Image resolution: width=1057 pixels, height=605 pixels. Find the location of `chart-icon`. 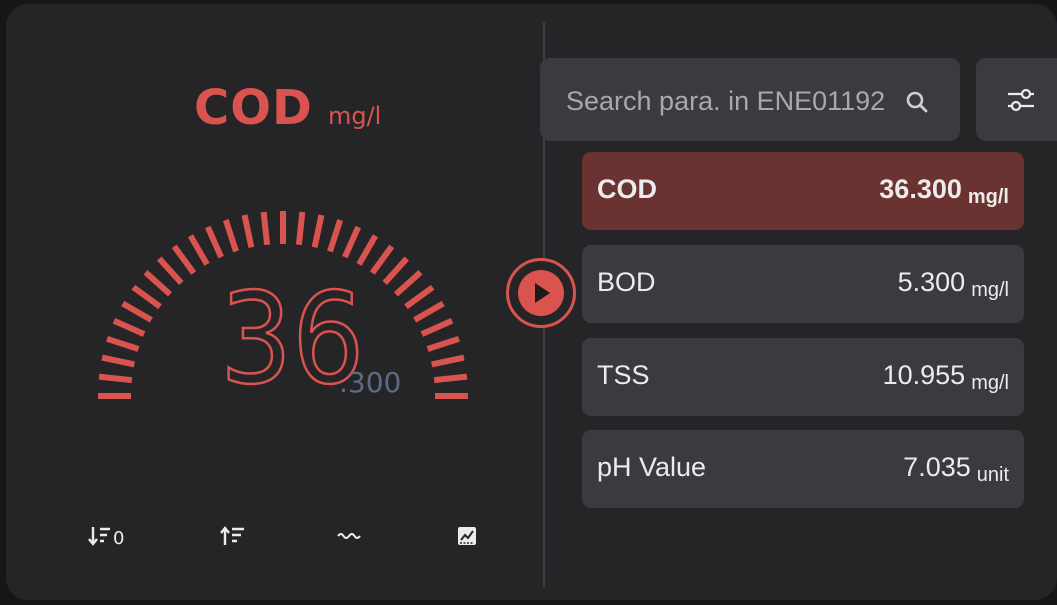

chart-icon is located at coordinates (467, 538).